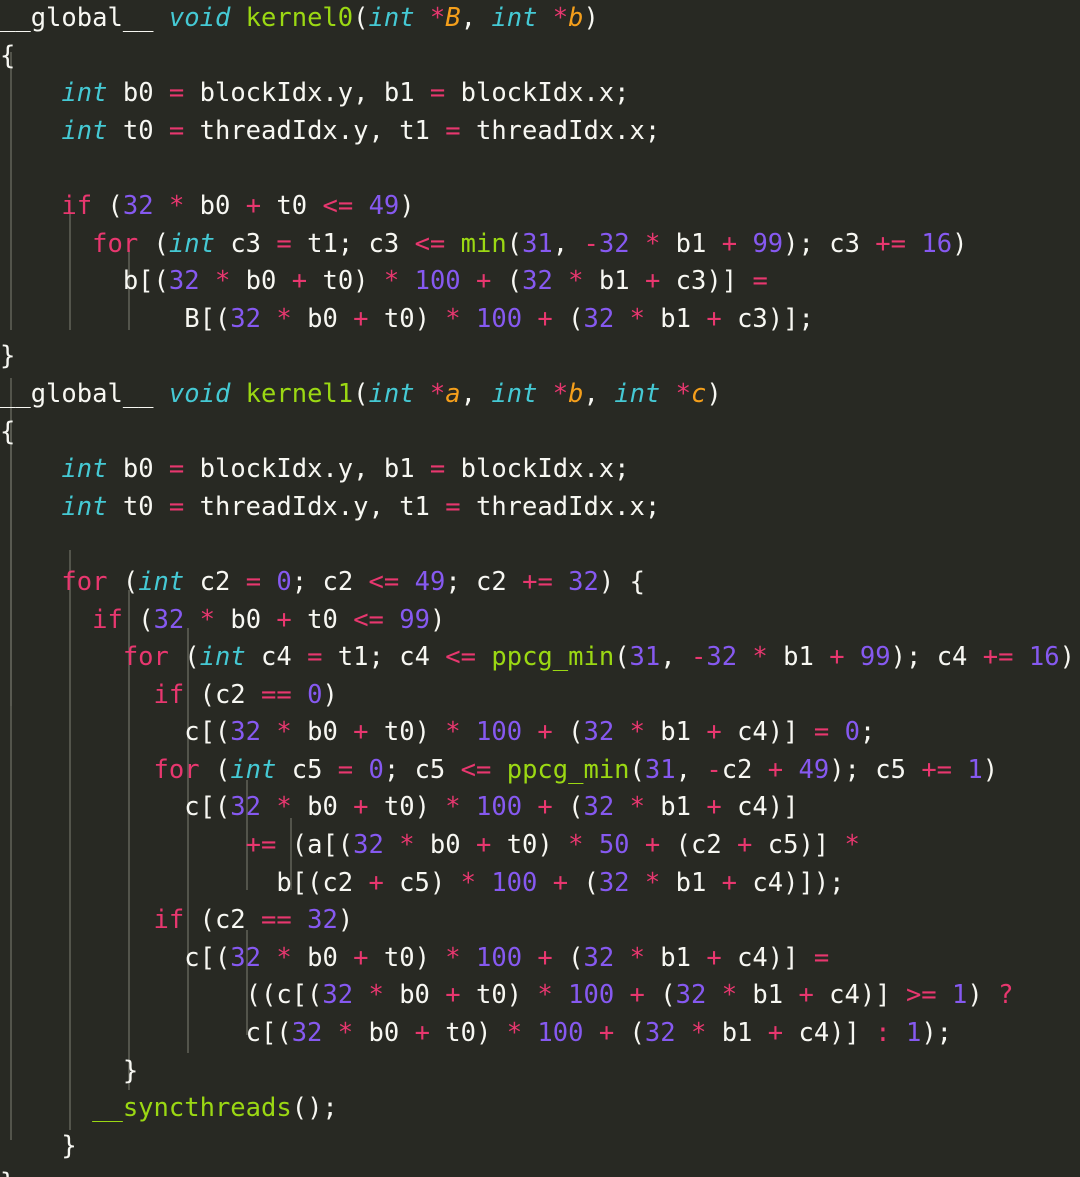  I want to click on code-token: ); c4, so click(936, 657).